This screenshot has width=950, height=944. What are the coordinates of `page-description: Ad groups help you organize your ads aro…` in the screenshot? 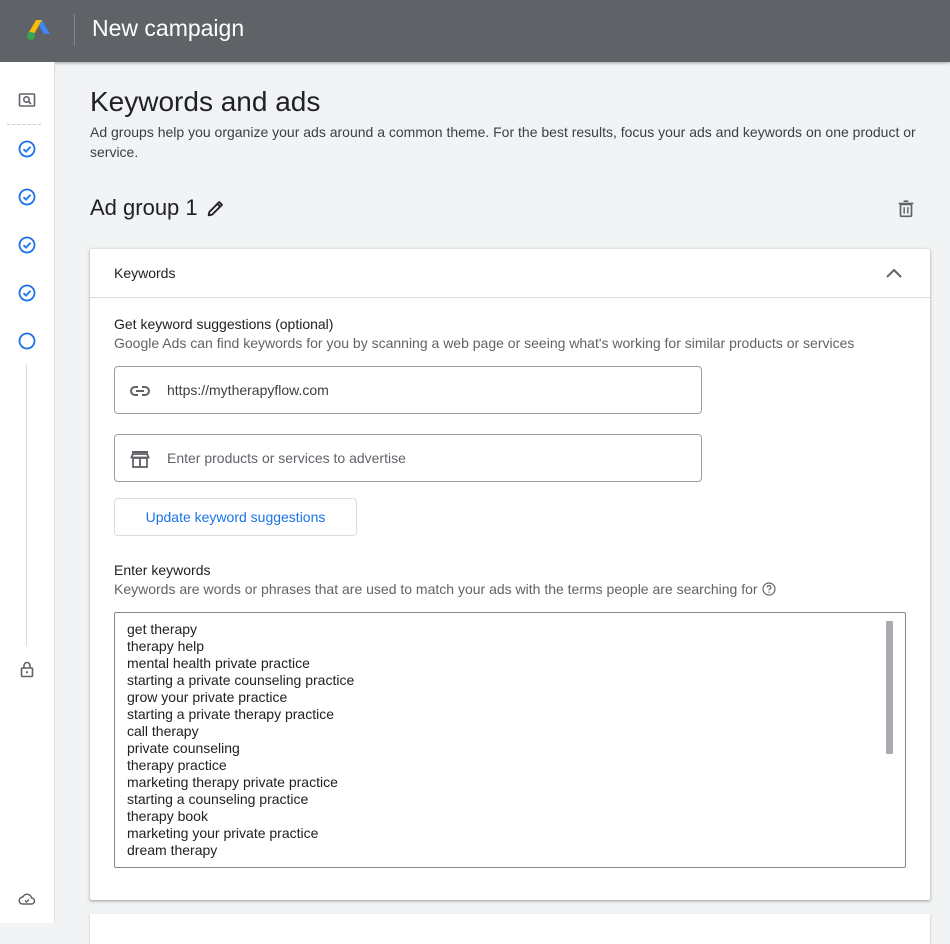 It's located at (503, 142).